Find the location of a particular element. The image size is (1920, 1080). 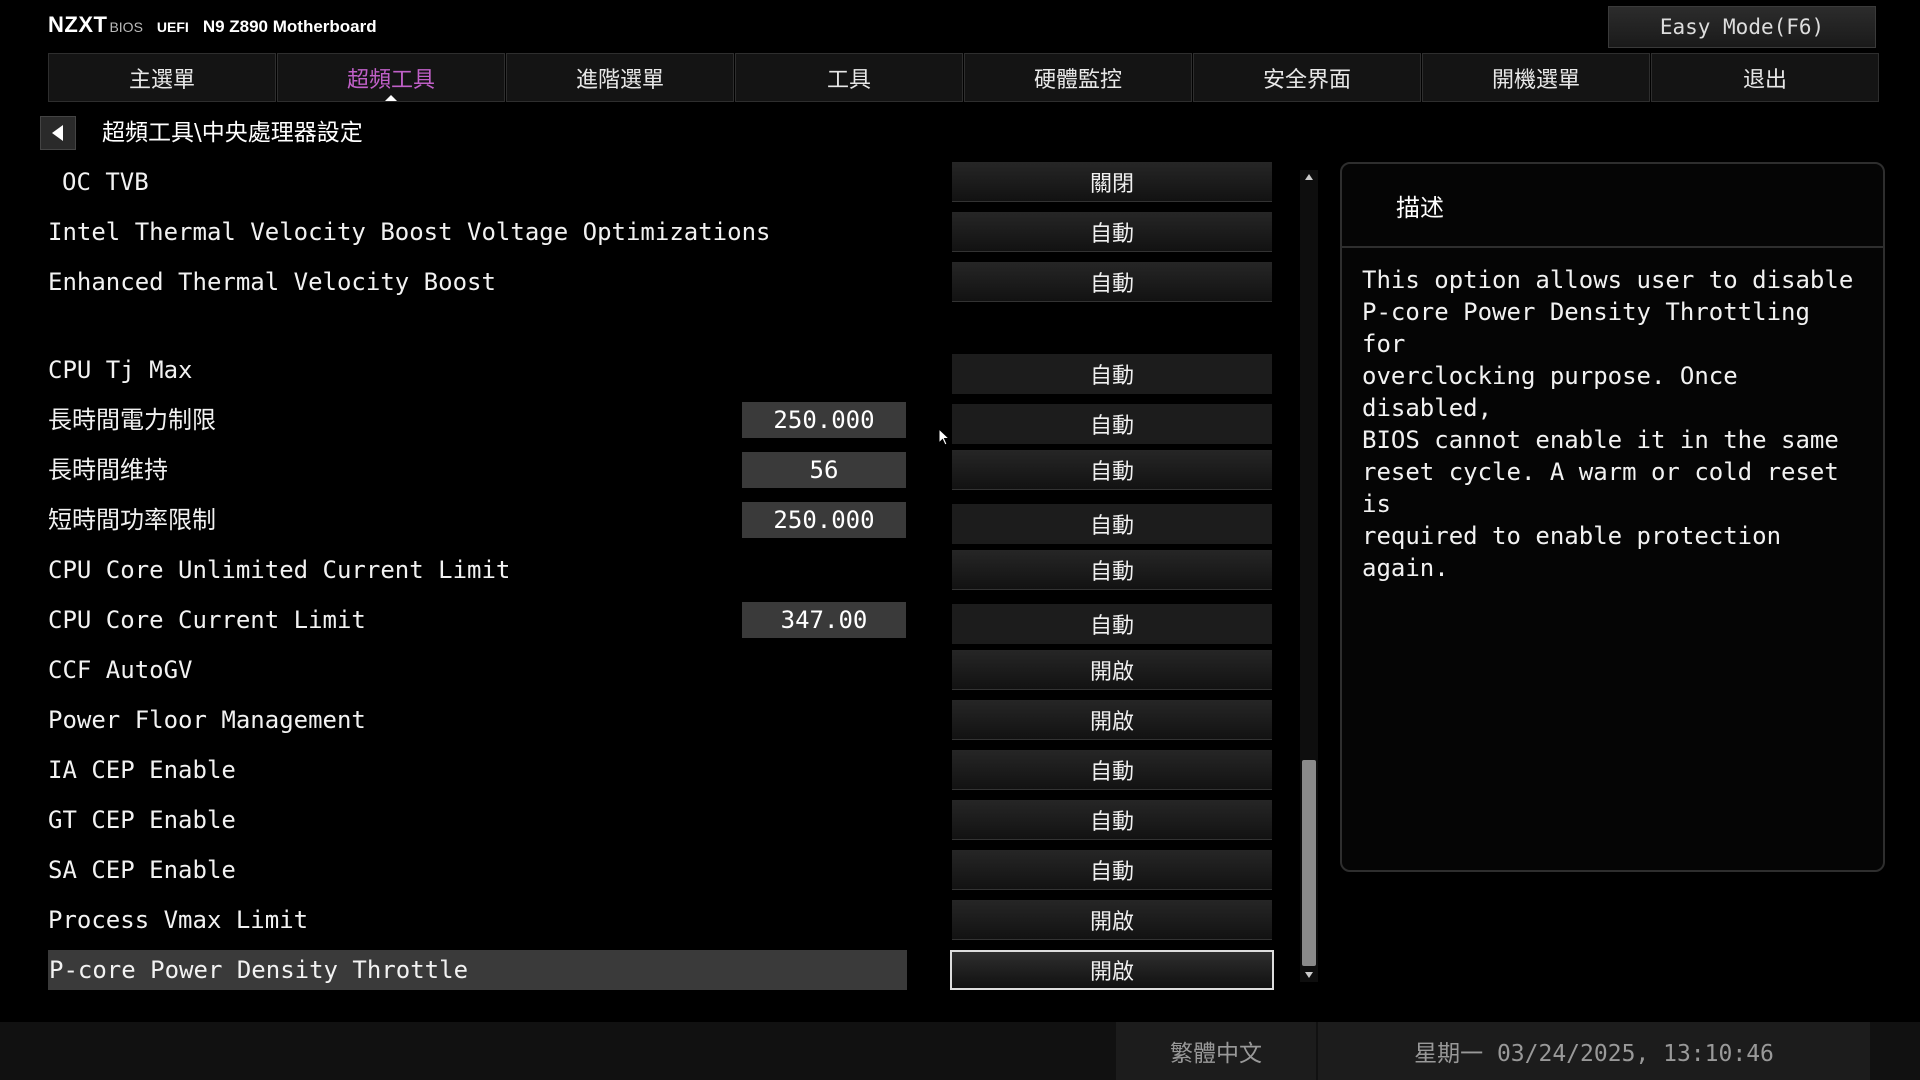

setting-row: IA CEP Enable 自動 is located at coordinates (645, 770).